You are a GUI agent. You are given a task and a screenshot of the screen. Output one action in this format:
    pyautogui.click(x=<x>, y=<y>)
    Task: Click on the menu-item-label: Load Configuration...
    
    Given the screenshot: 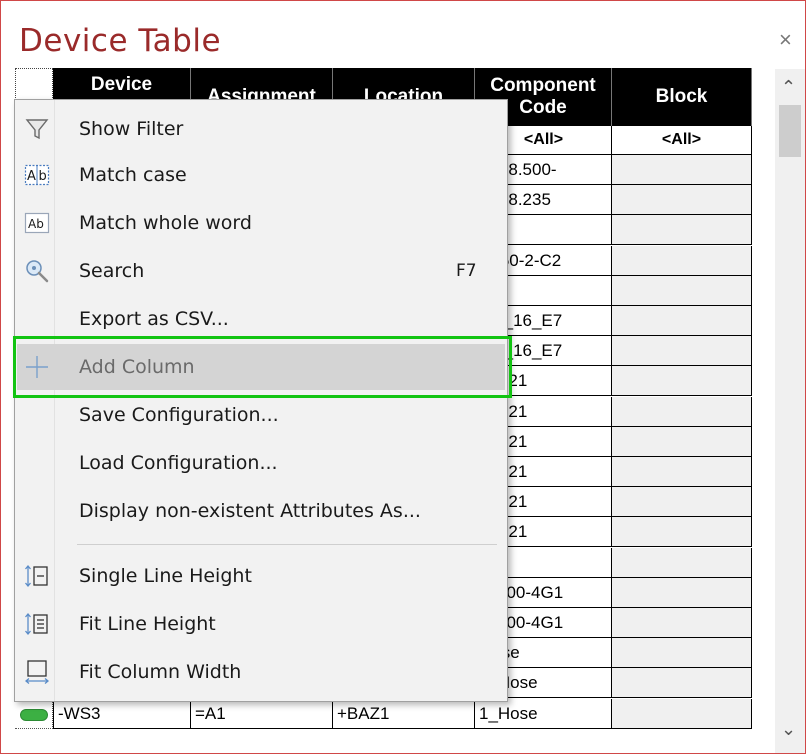 What is the action you would take?
    pyautogui.click(x=178, y=463)
    